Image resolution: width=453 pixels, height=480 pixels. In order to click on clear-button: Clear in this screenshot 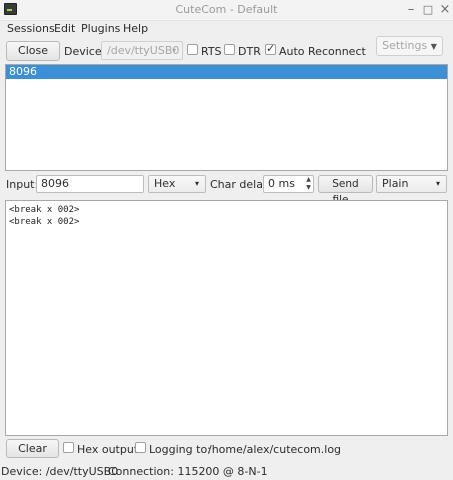, I will do `click(32, 448)`.